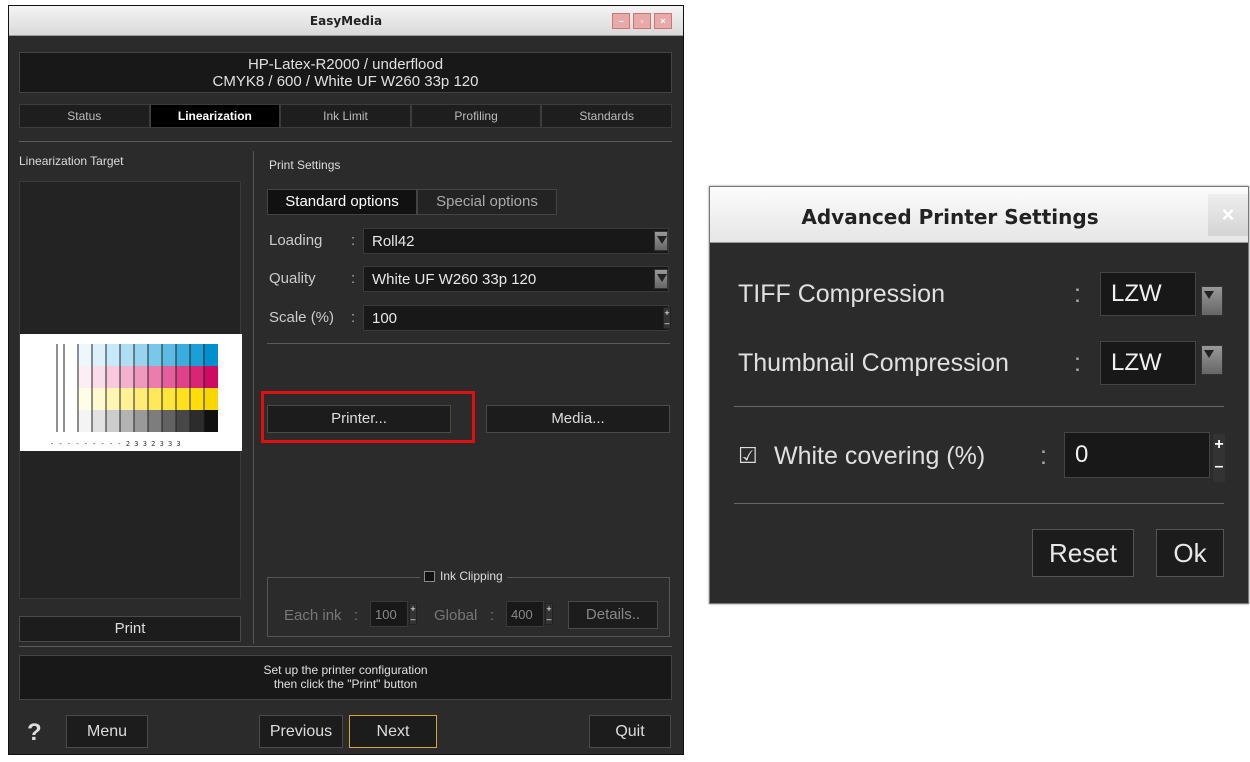  Describe the element at coordinates (292, 278) in the screenshot. I see `quality-label: Quality` at that location.